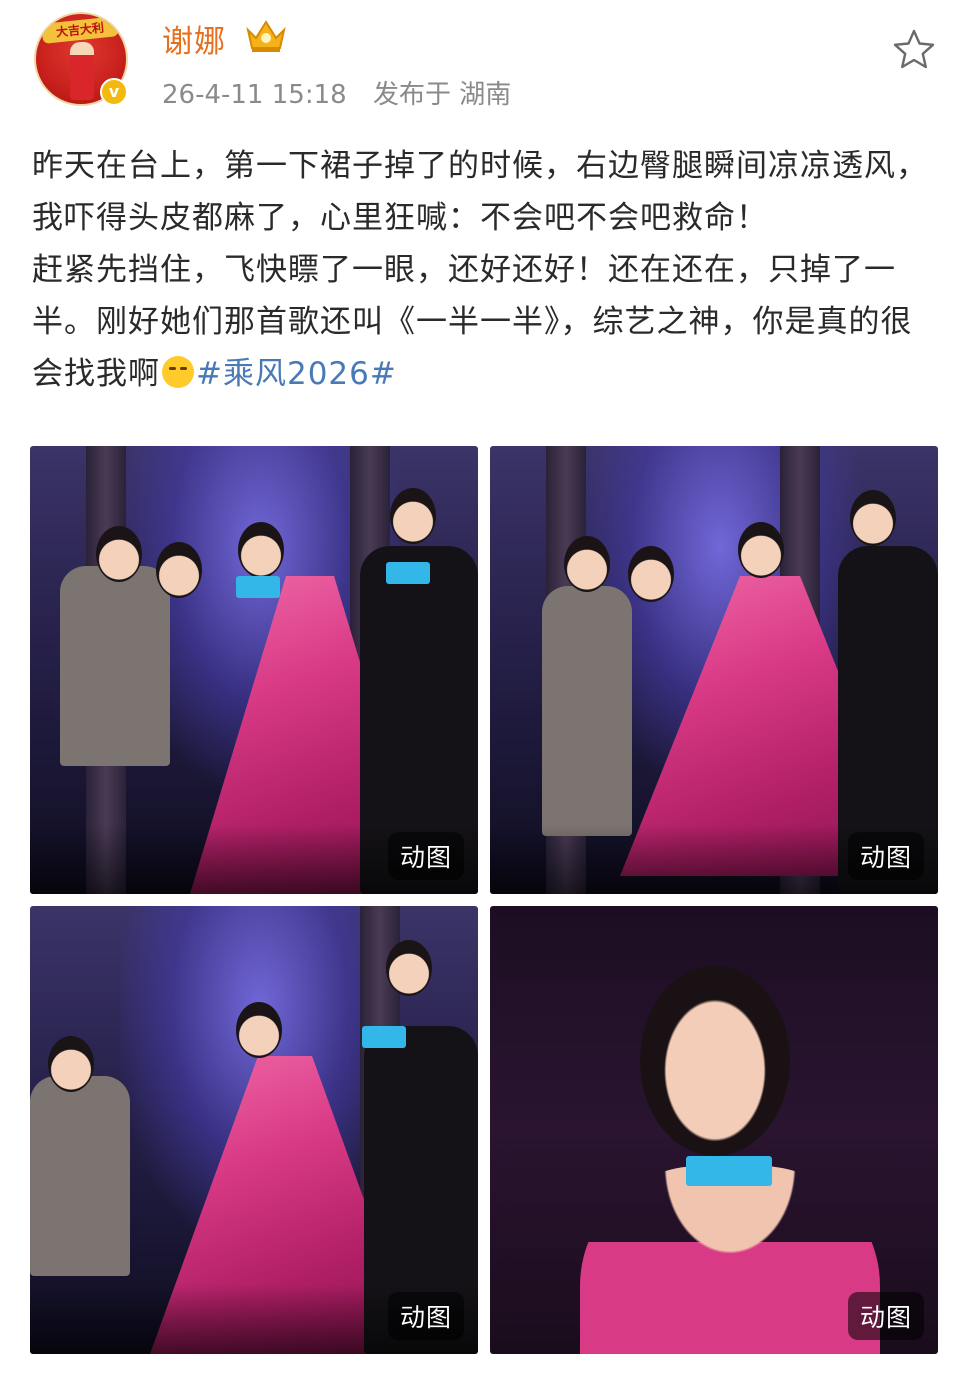 This screenshot has width=968, height=1387. What do you see at coordinates (82, 71) in the screenshot?
I see `avatar-figure` at bounding box center [82, 71].